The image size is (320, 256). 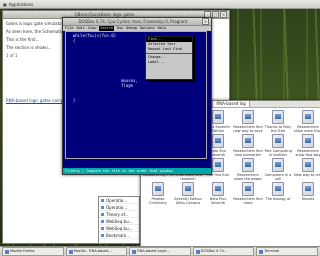 I want to click on file-label: Researchers find more, so click(x=248, y=201).